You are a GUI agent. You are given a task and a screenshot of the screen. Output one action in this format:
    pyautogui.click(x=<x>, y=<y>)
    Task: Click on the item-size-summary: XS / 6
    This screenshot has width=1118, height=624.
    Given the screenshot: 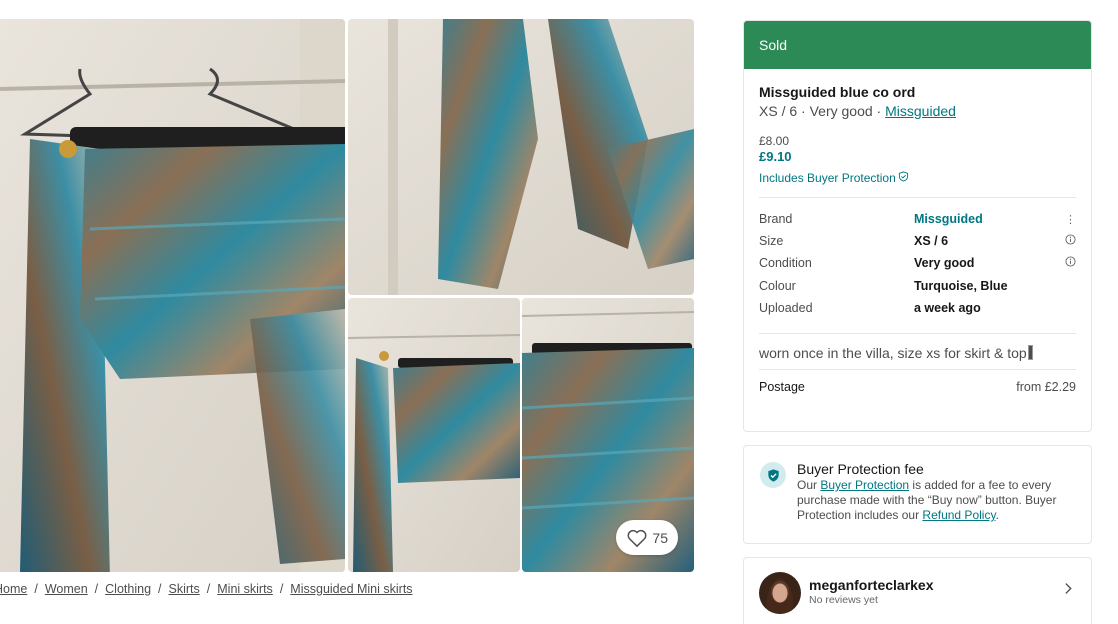 What is the action you would take?
    pyautogui.click(x=778, y=111)
    